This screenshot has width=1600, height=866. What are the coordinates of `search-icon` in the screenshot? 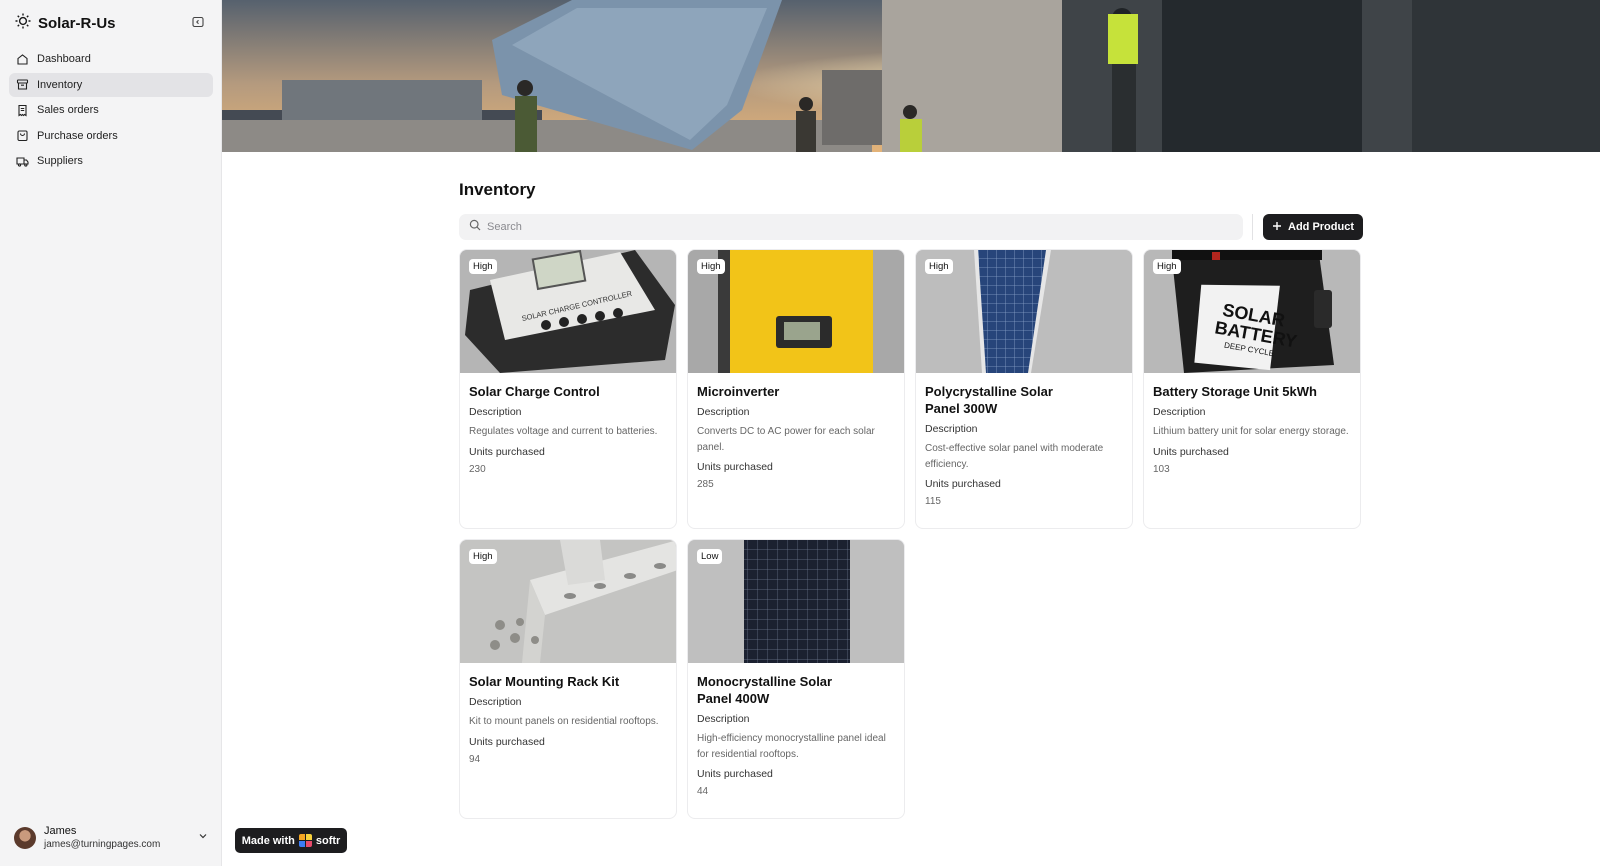 It's located at (475, 227).